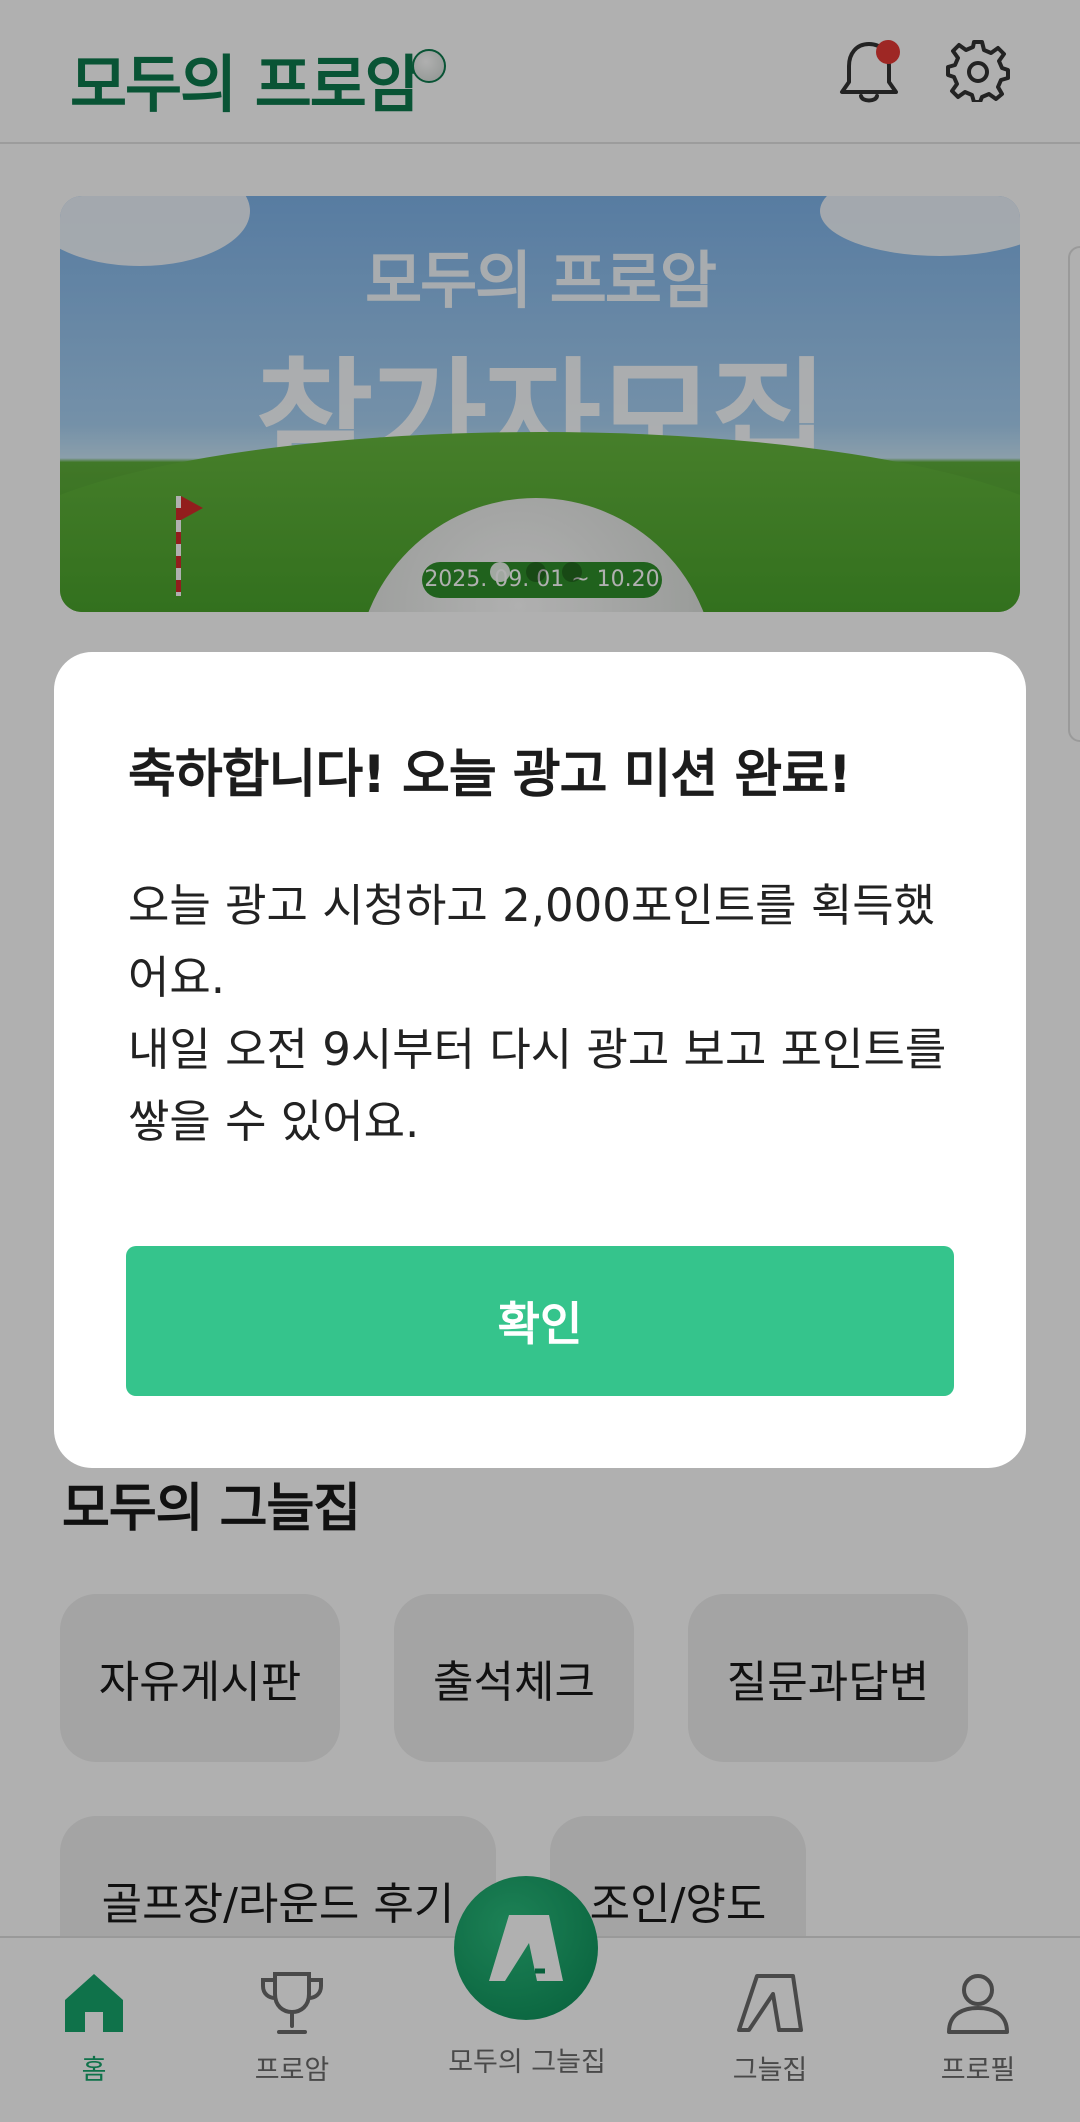 The width and height of the screenshot is (1080, 2122). Describe the element at coordinates (532, 941) in the screenshot. I see `dialog-message-line: 오늘 광고 시청하고 2,000포인트를 획득했어요.` at that location.